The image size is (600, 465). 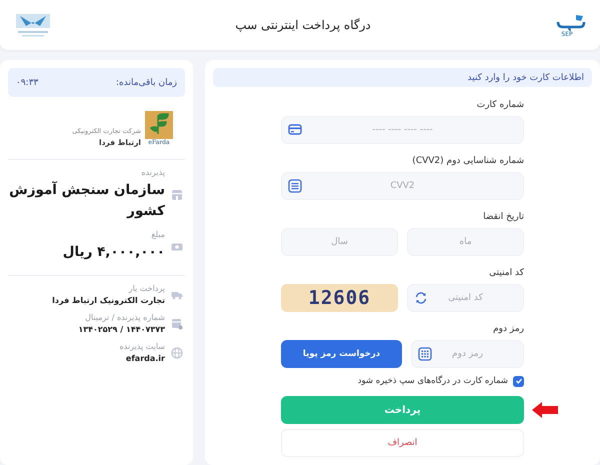 I want to click on timer-value: ۰۹:۳۳, so click(x=27, y=83).